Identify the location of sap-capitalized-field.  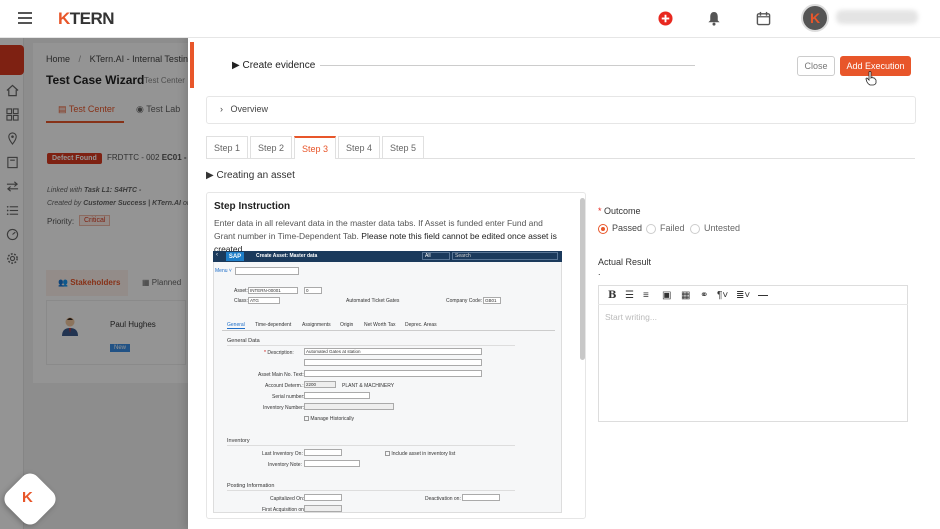
(323, 497).